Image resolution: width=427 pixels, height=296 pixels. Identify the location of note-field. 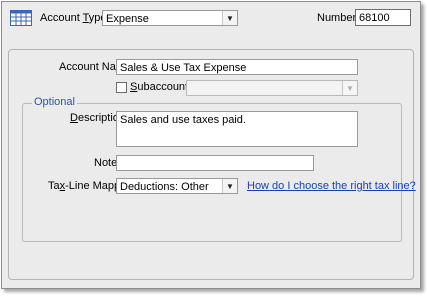
(215, 163).